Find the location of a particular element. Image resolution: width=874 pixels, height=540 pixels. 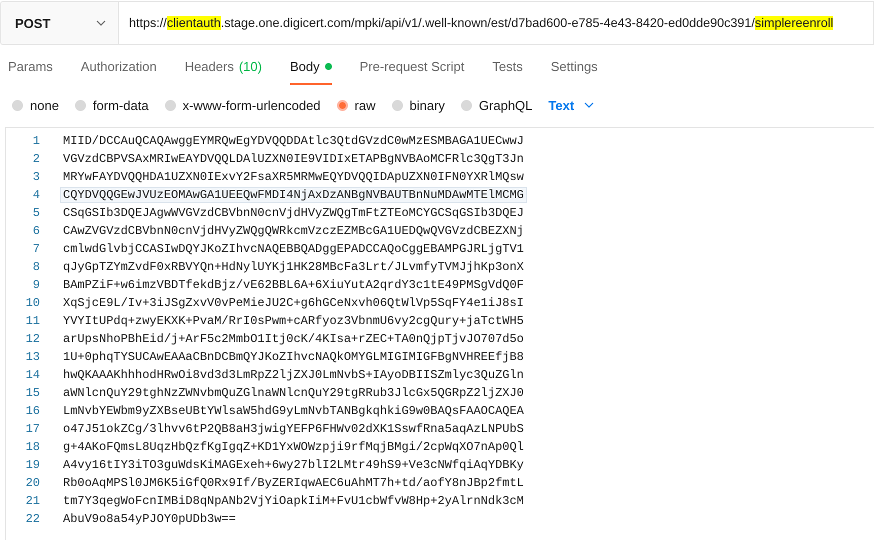

method-dropdown: POST is located at coordinates (59, 23).